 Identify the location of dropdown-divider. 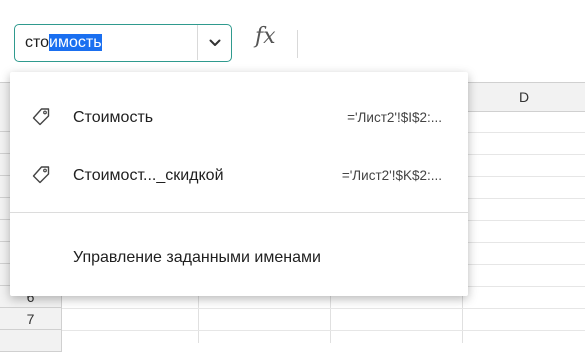
(239, 212).